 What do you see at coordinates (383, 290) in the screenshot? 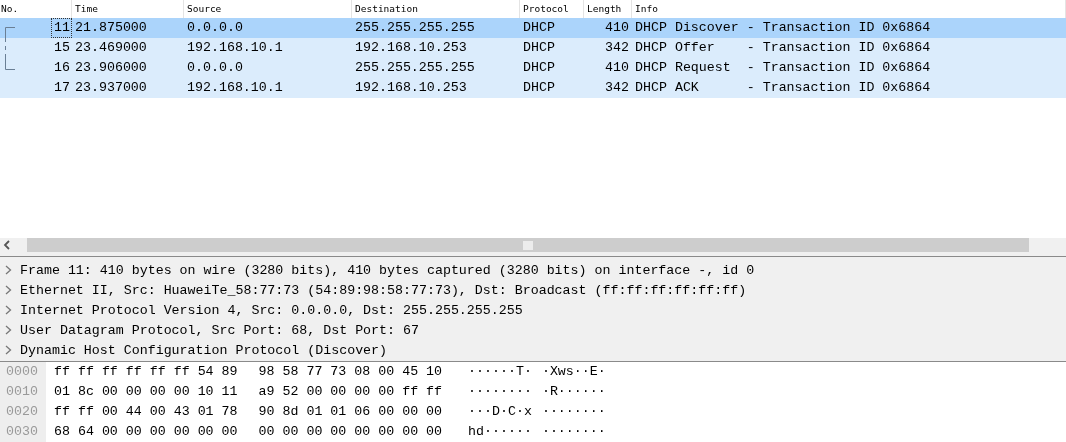
I see `protocol-tree-item: Ethernet II, Src: HuaweiTe_58:77:73 (54:89:98:58:77:73), Dst: Broadcast (ff:ff:ff:ff:ff:ff)` at bounding box center [383, 290].